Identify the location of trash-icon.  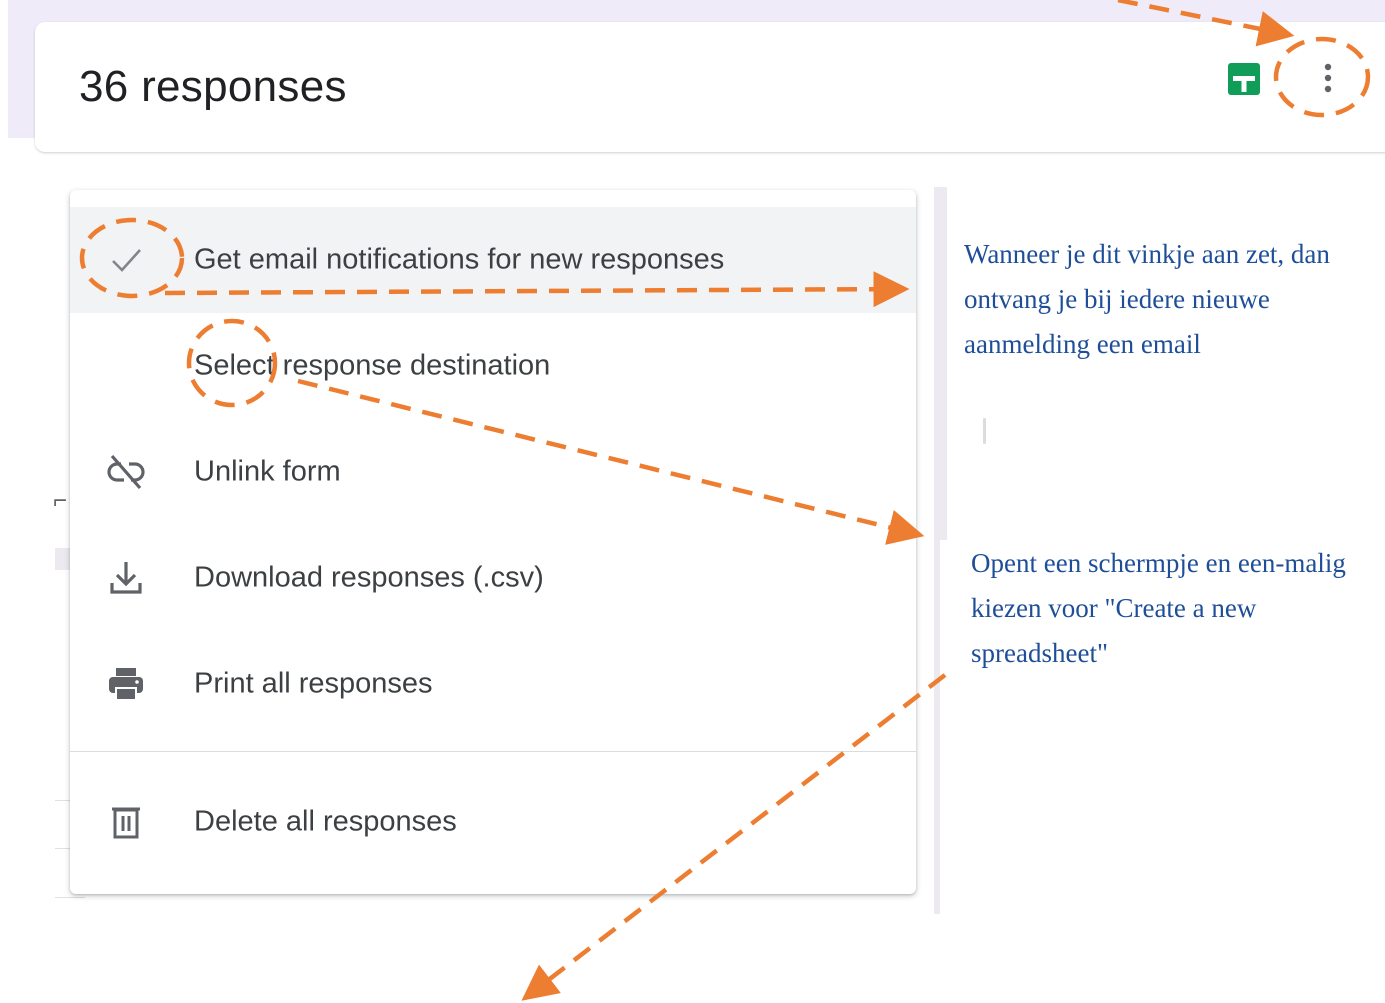
(126, 823).